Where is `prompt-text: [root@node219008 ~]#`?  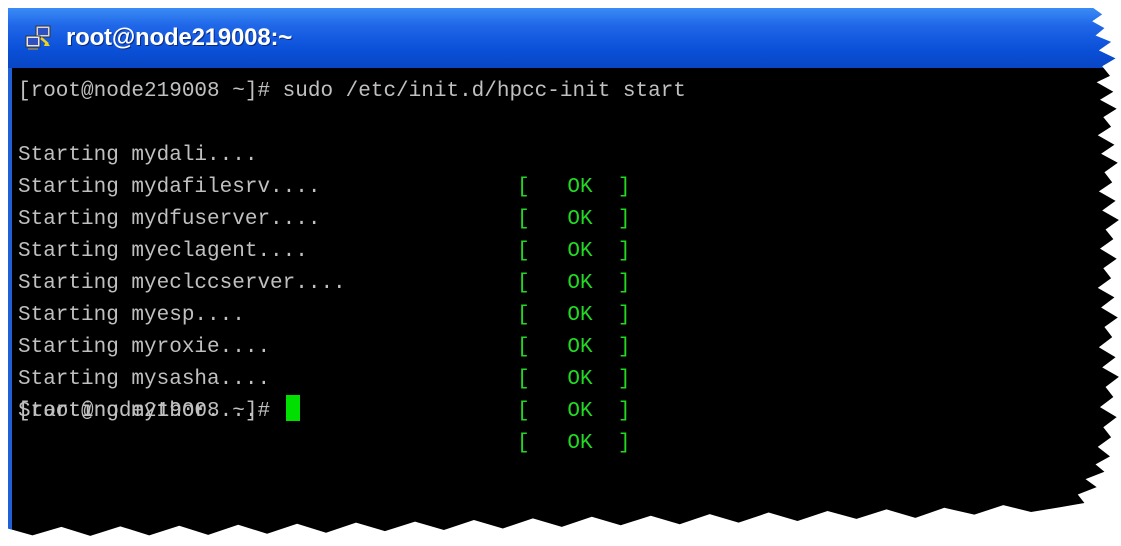 prompt-text: [root@node219008 ~]# is located at coordinates (144, 411).